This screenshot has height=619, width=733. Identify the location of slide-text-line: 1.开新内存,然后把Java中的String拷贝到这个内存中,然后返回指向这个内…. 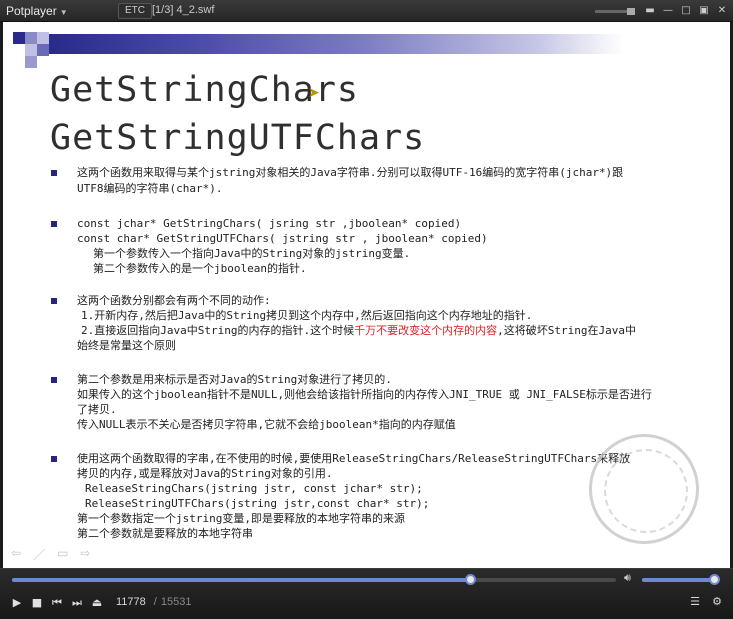
(307, 315).